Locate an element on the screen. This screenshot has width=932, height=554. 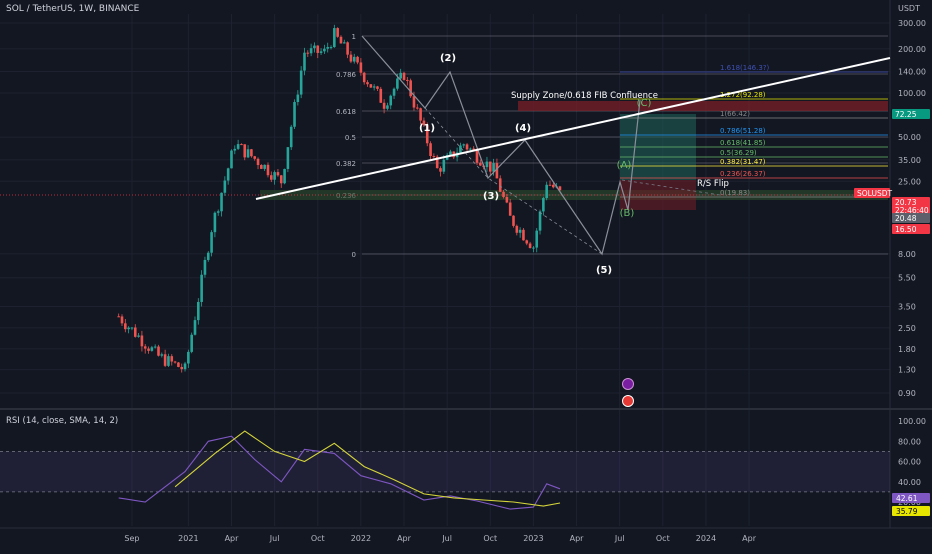
price-badge-label: 20.48 is located at coordinates (906, 218).